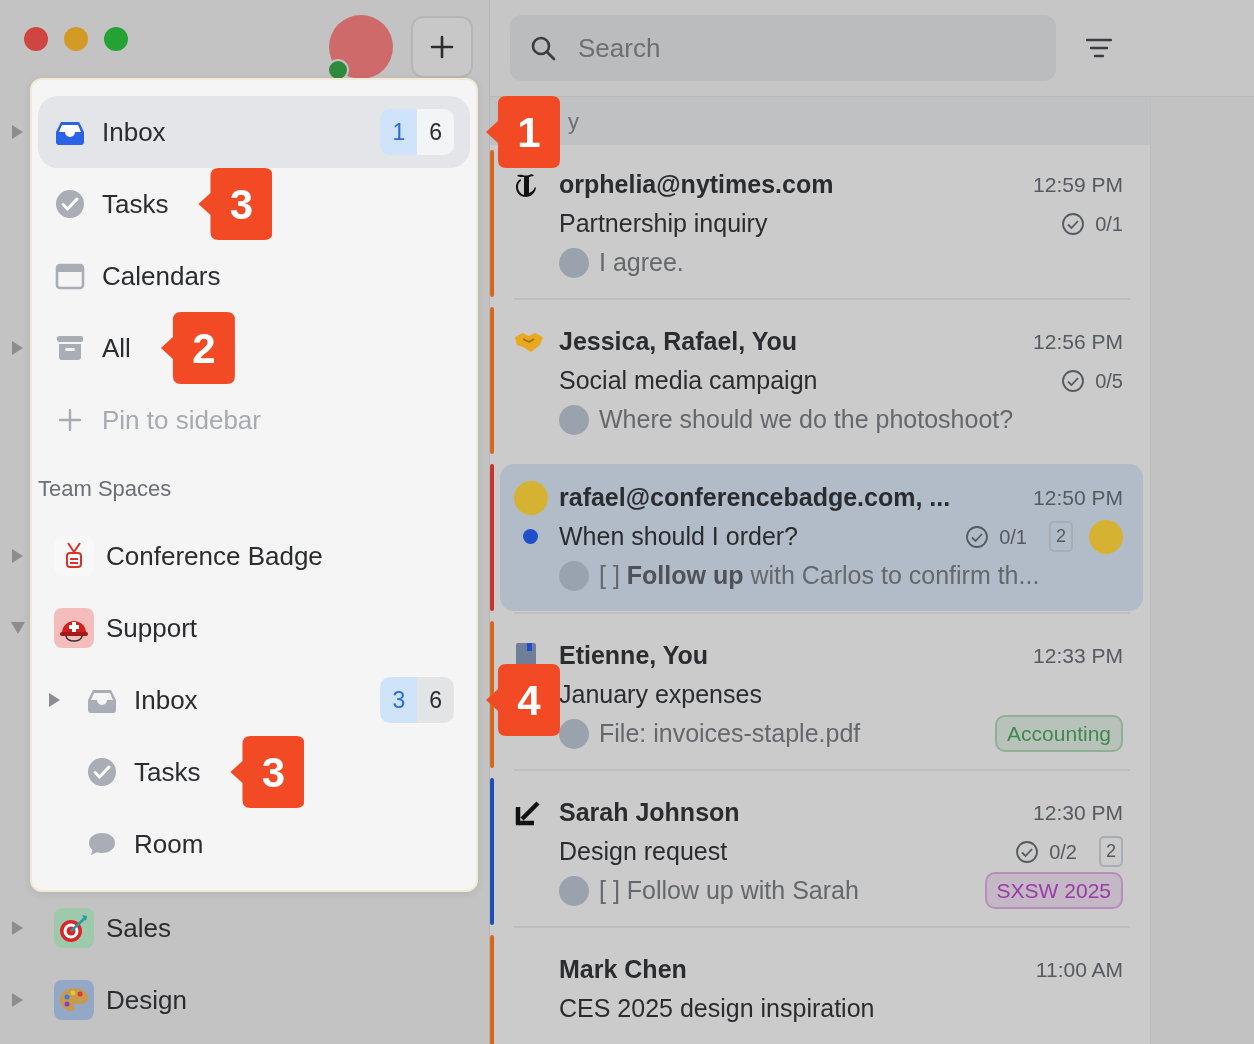  I want to click on section-title: Team Spaces, so click(105, 488).